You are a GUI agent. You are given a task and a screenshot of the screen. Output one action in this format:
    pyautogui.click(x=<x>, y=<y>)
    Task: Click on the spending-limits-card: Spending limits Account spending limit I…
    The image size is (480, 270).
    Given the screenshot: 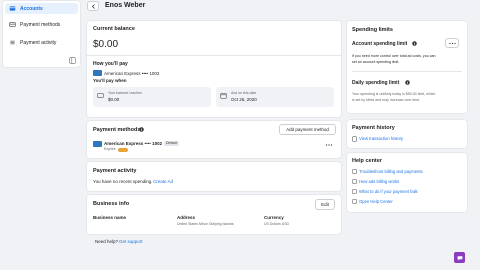 What is the action you would take?
    pyautogui.click(x=407, y=67)
    